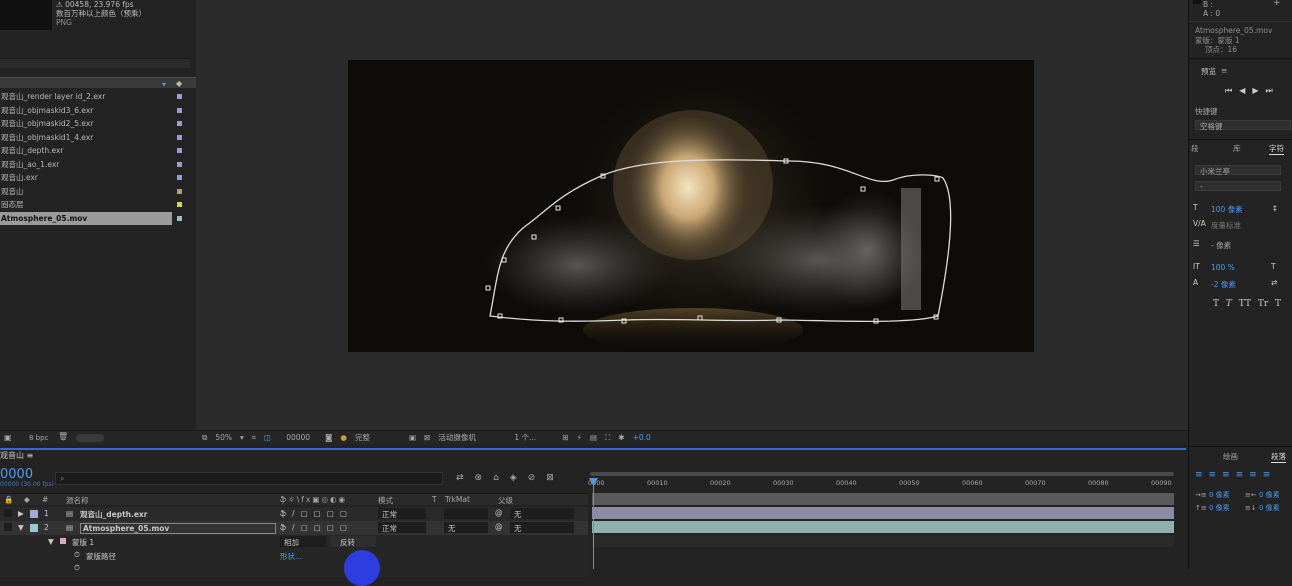  Describe the element at coordinates (249, 478) in the screenshot. I see `timeline-search-input: ⌕` at that location.